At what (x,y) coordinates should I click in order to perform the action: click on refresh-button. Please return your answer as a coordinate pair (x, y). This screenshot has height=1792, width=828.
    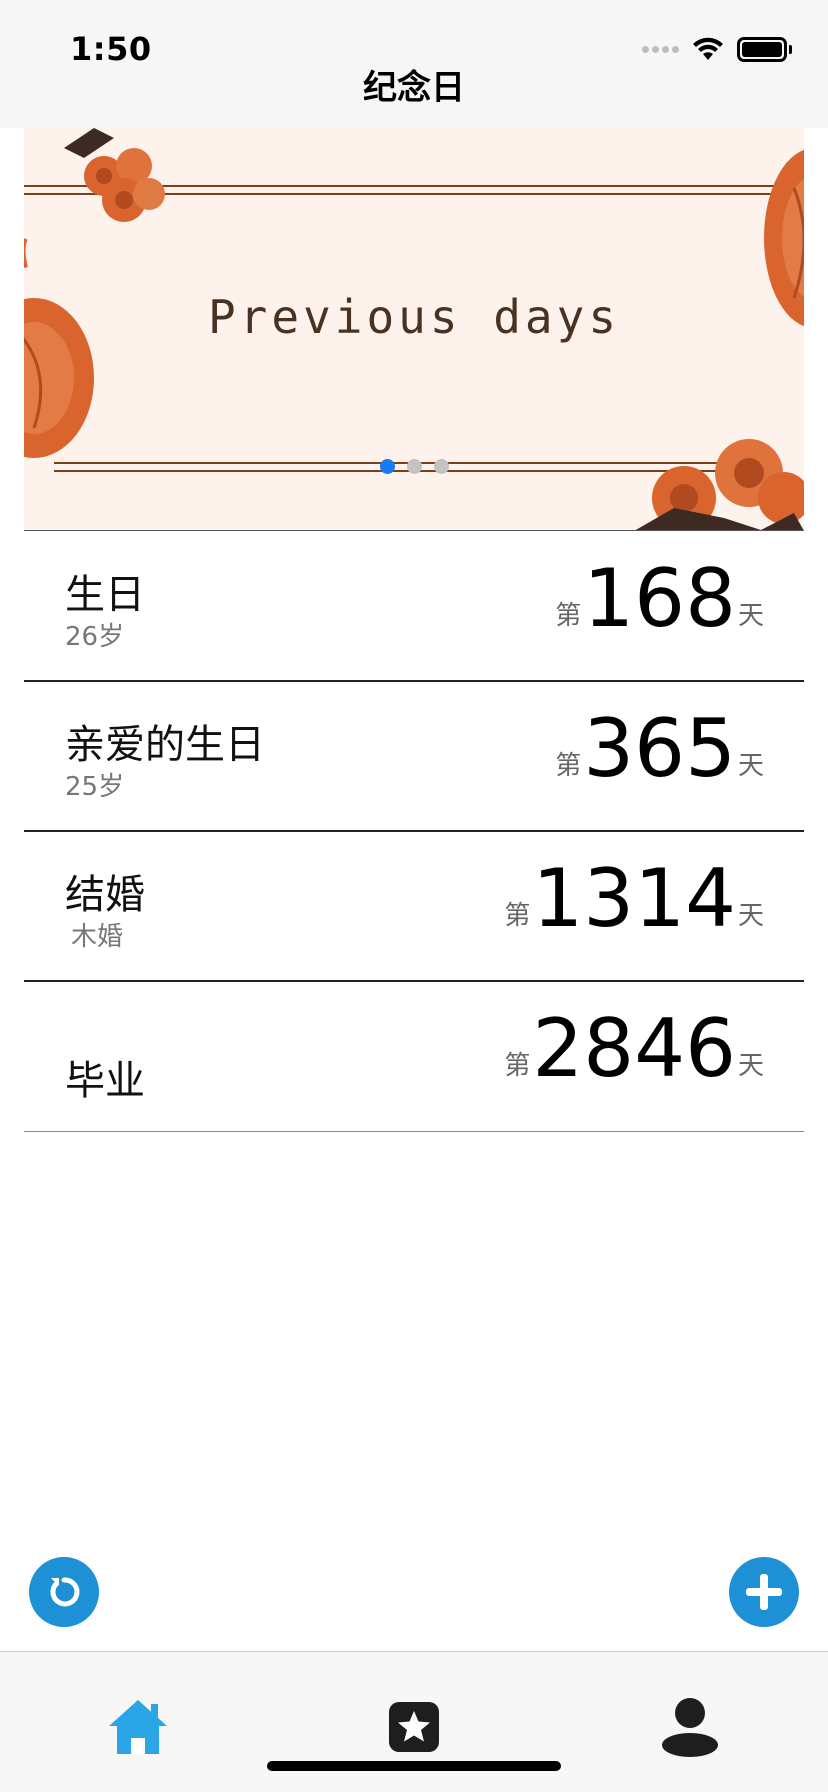
    Looking at the image, I should click on (64, 1592).